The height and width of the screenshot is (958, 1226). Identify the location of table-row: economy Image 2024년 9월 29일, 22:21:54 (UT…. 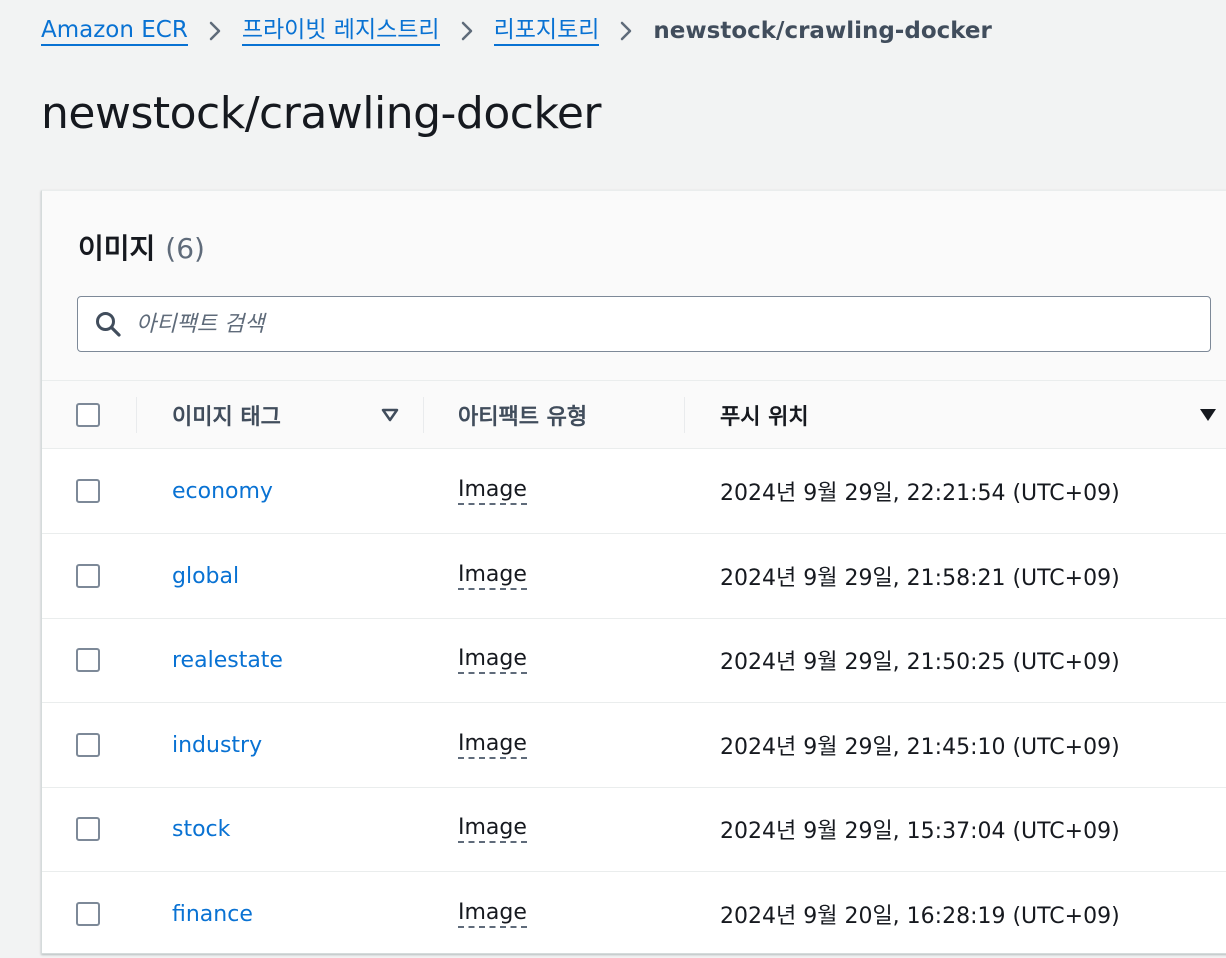
(634, 491).